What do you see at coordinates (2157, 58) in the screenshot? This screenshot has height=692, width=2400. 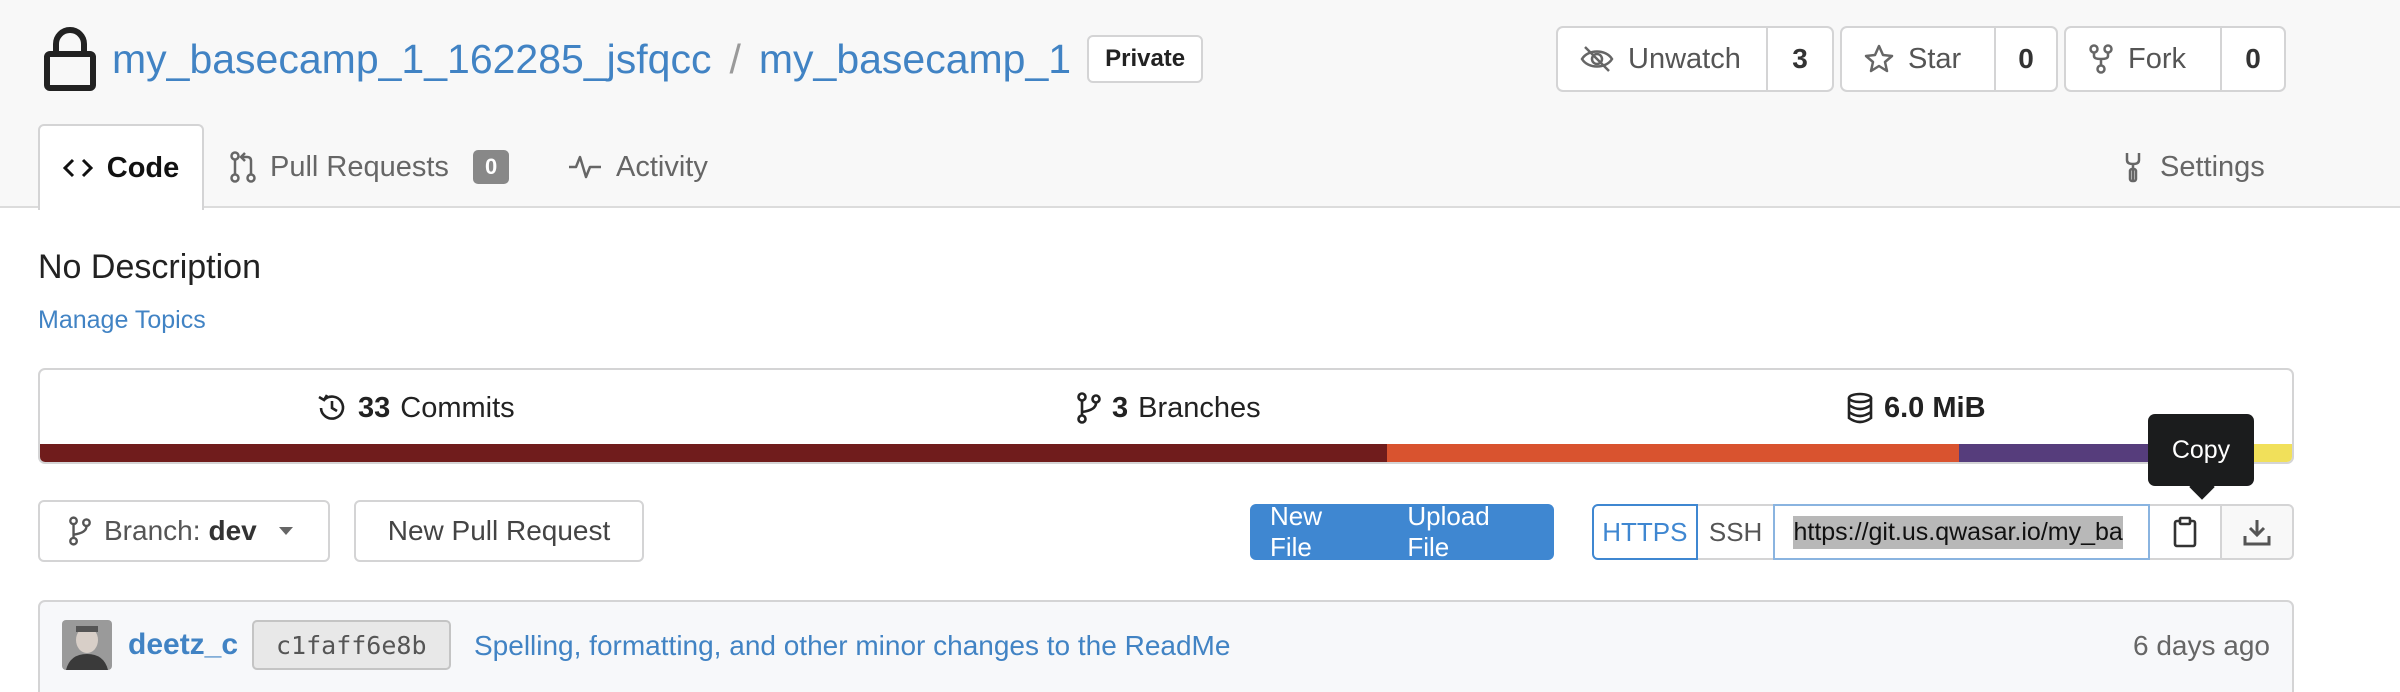 I see `fork-label: Fork` at bounding box center [2157, 58].